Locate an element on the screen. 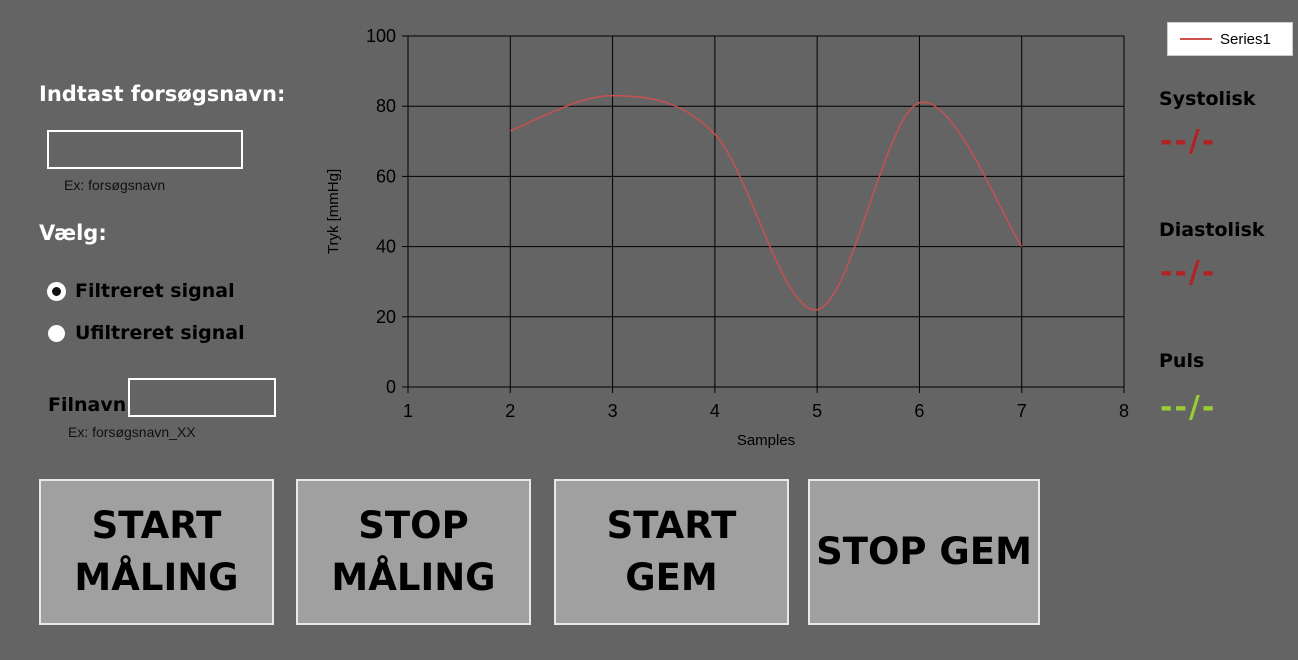 This screenshot has width=1298, height=660. pulse-value: --/- is located at coordinates (1188, 407).